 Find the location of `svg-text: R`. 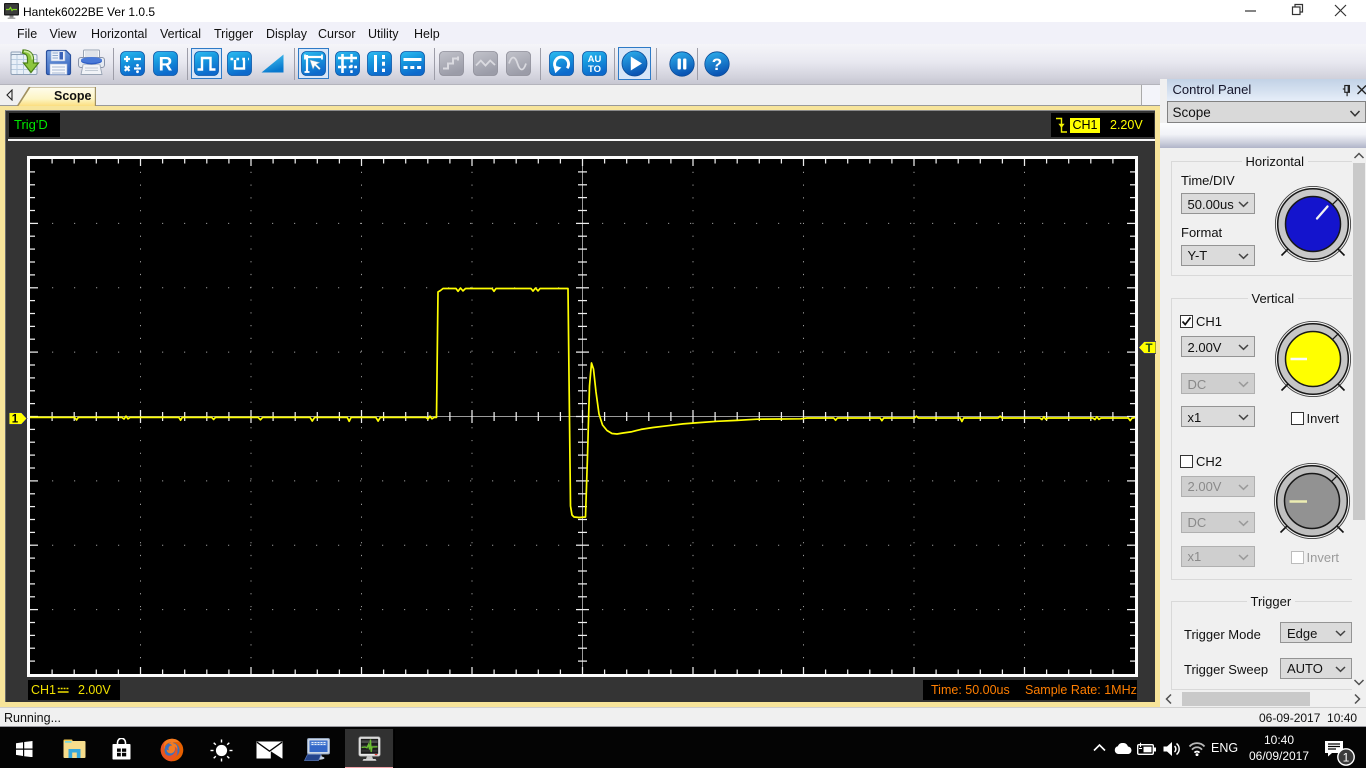

svg-text: R is located at coordinates (165, 65).